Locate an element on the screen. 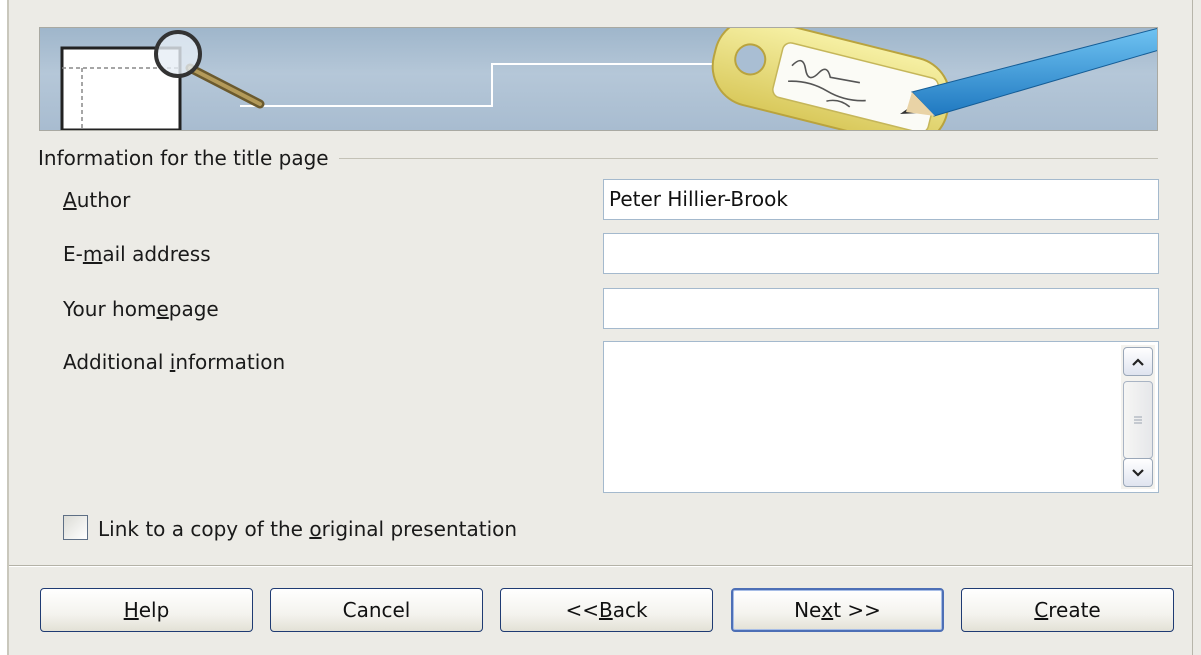  chevron-down-icon is located at coordinates (1138, 472).